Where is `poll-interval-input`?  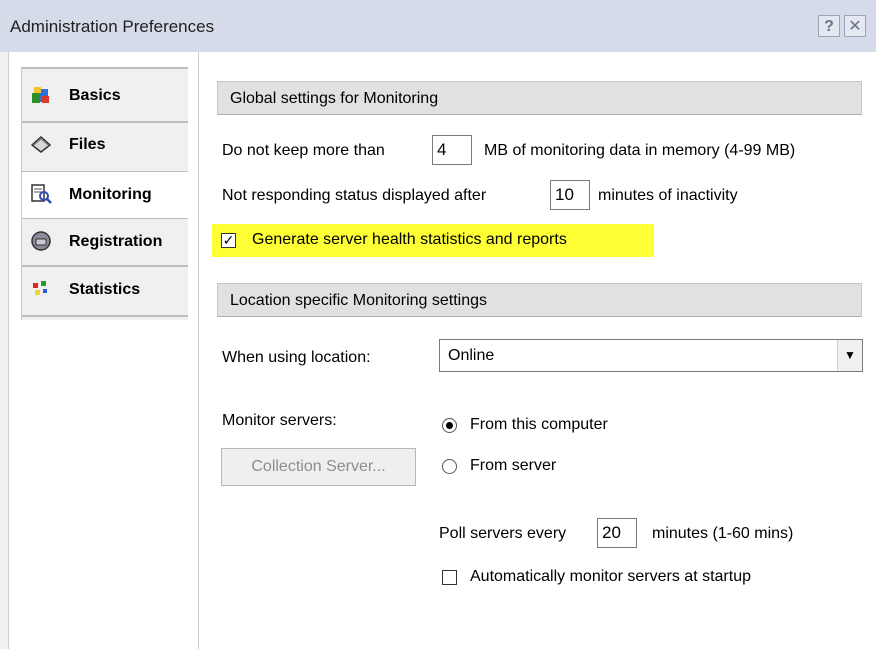 poll-interval-input is located at coordinates (617, 533).